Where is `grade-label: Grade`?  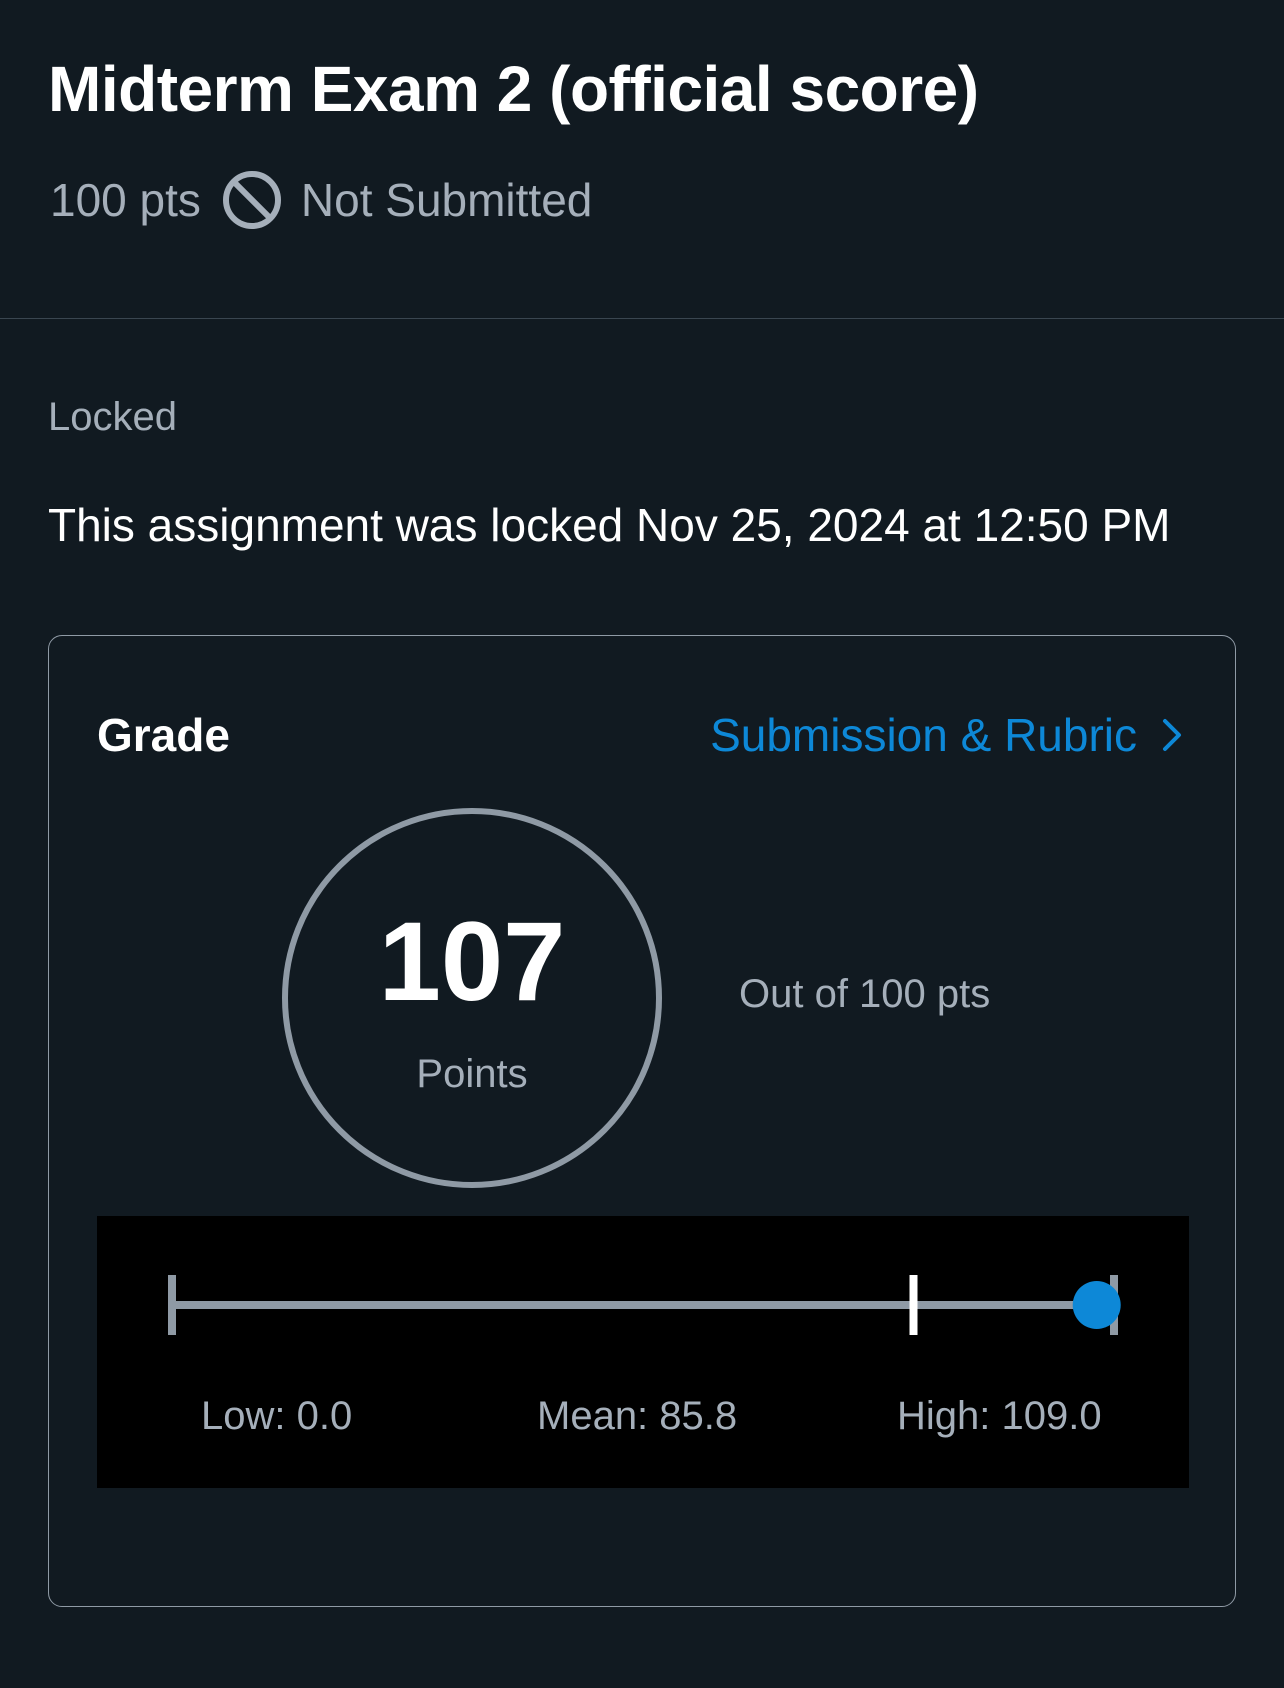
grade-label: Grade is located at coordinates (163, 735).